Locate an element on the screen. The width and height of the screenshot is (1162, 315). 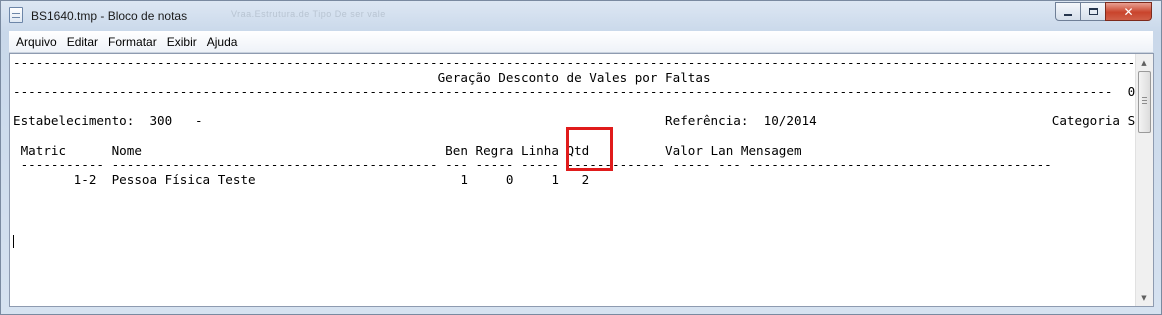
scroll-down-arrow-icon: ▼ is located at coordinates (1144, 297).